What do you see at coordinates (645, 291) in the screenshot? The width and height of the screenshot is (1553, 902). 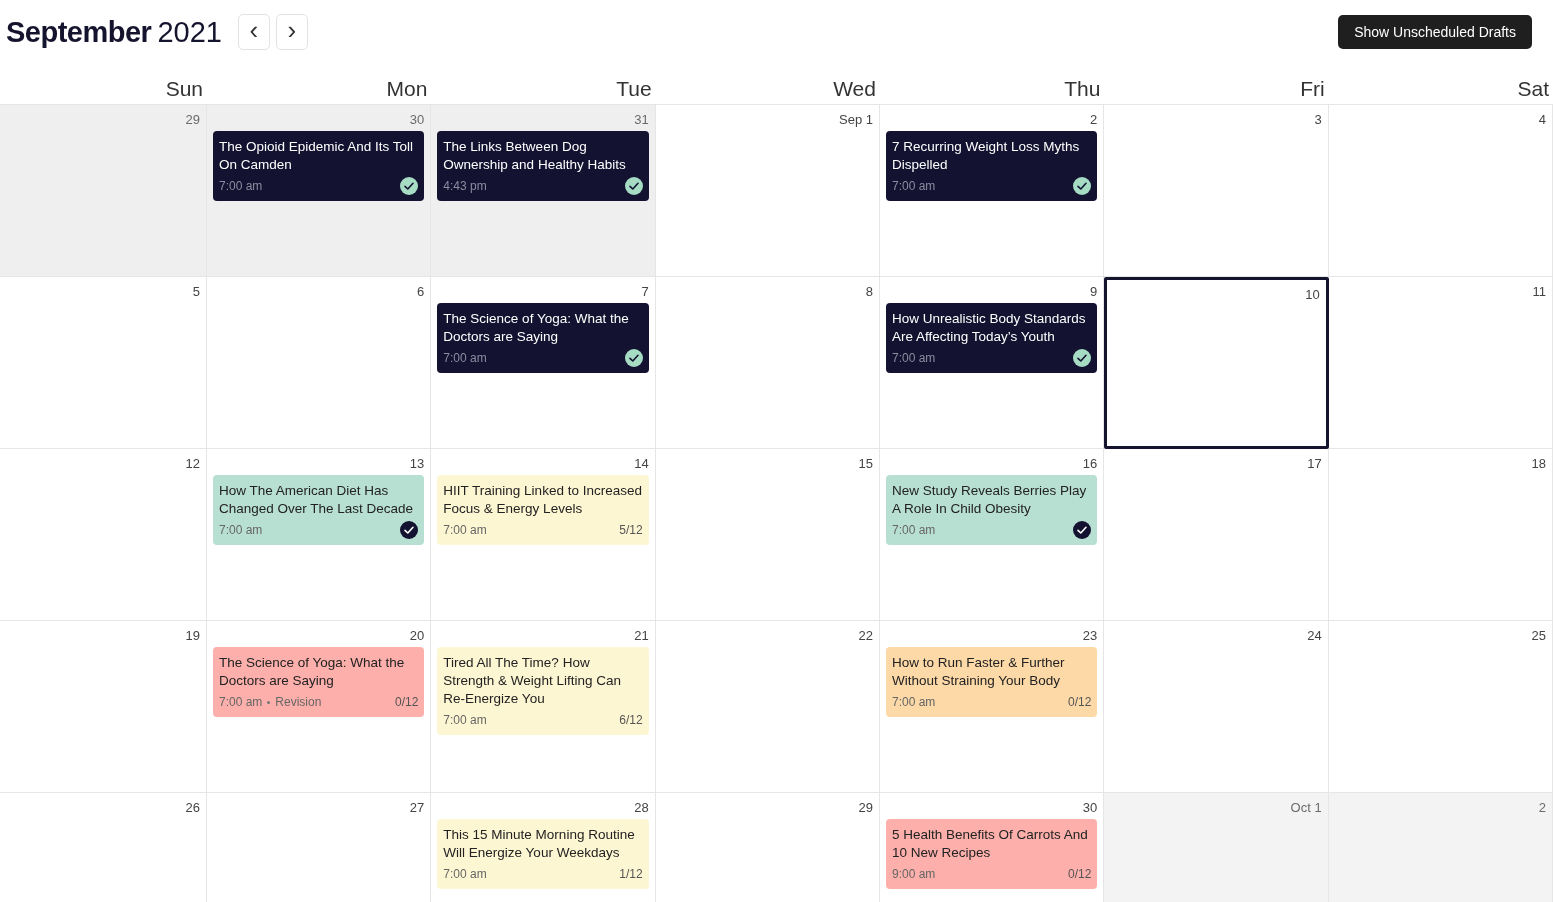 I see `day-number: 7` at bounding box center [645, 291].